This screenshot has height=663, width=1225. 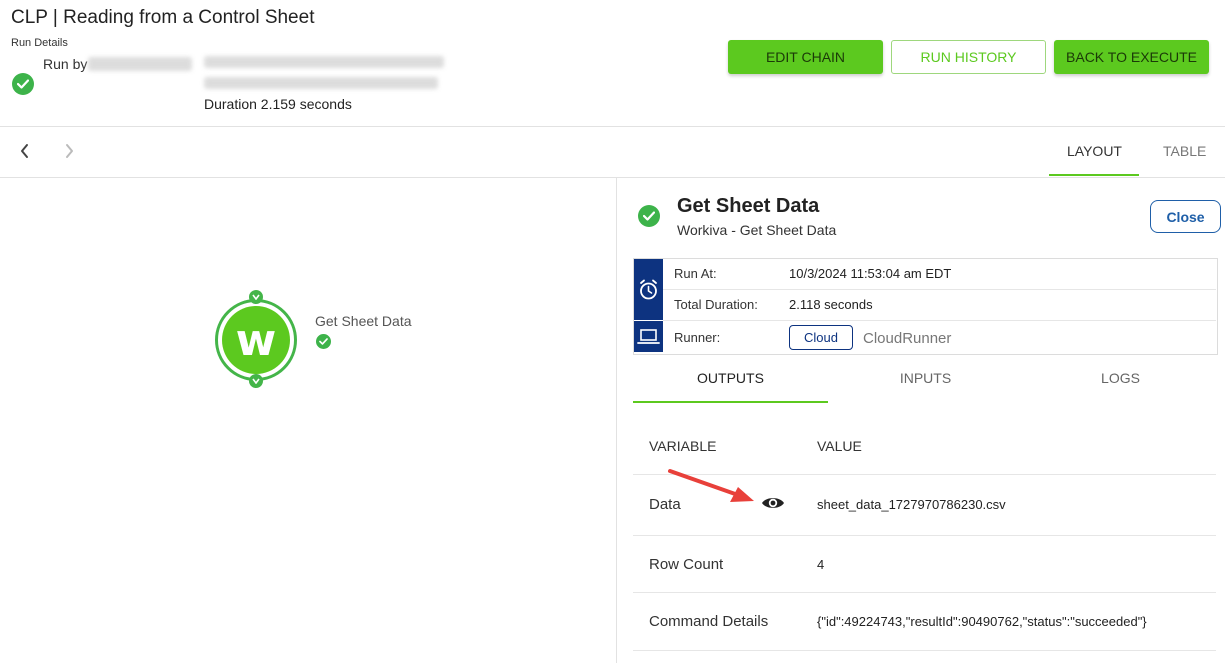 I want to click on variable-column-header: VARIABLE, so click(x=683, y=446).